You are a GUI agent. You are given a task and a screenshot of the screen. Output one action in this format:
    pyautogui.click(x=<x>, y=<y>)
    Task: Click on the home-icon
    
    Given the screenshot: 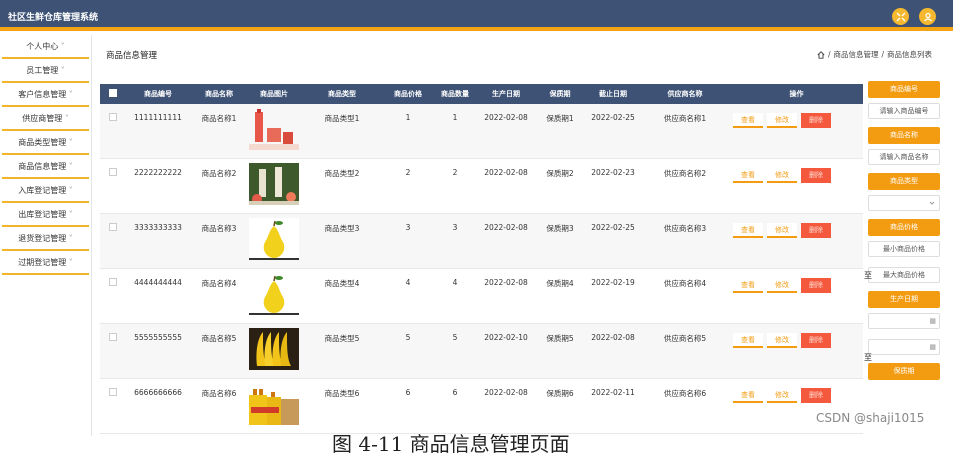 What is the action you would take?
    pyautogui.click(x=821, y=54)
    